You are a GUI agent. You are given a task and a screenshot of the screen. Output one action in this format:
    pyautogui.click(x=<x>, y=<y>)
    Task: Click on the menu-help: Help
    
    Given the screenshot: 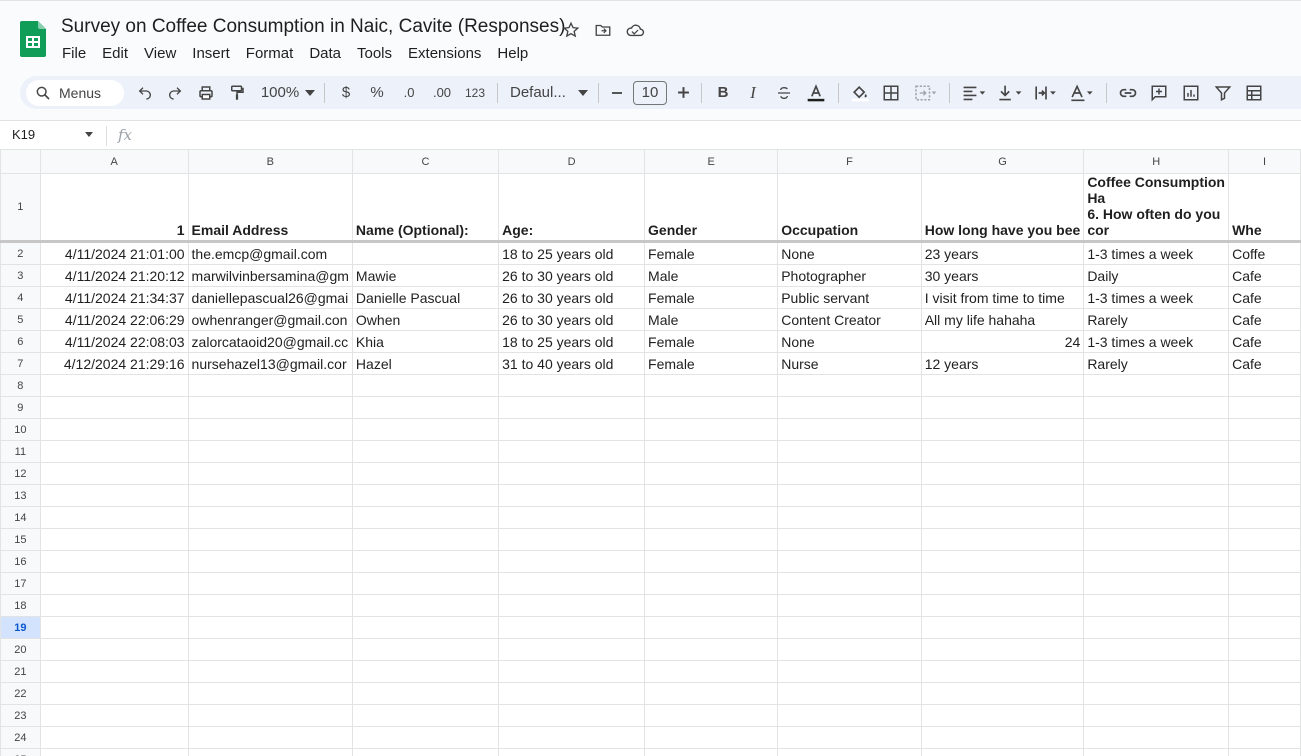 What is the action you would take?
    pyautogui.click(x=516, y=53)
    